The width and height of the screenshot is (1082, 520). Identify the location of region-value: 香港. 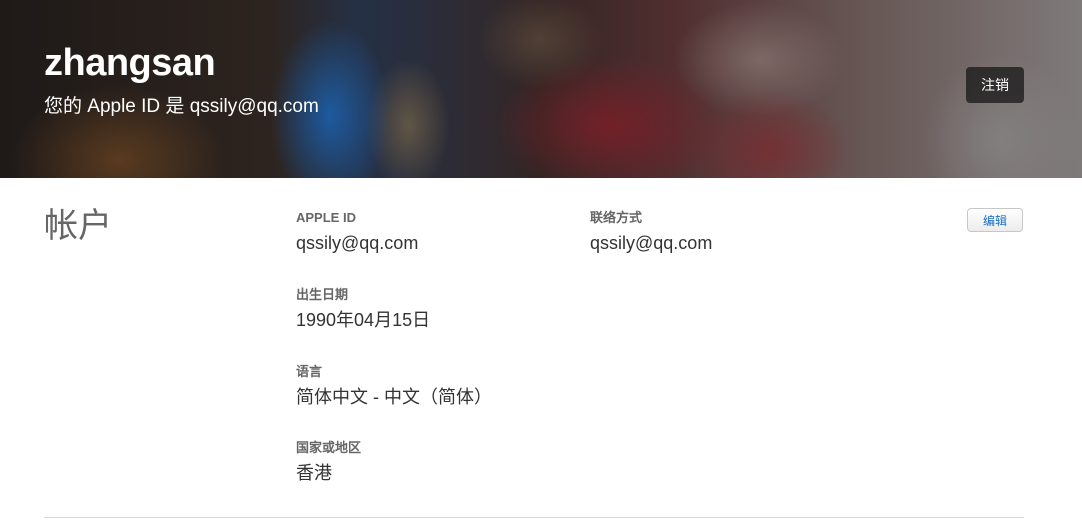
(314, 473).